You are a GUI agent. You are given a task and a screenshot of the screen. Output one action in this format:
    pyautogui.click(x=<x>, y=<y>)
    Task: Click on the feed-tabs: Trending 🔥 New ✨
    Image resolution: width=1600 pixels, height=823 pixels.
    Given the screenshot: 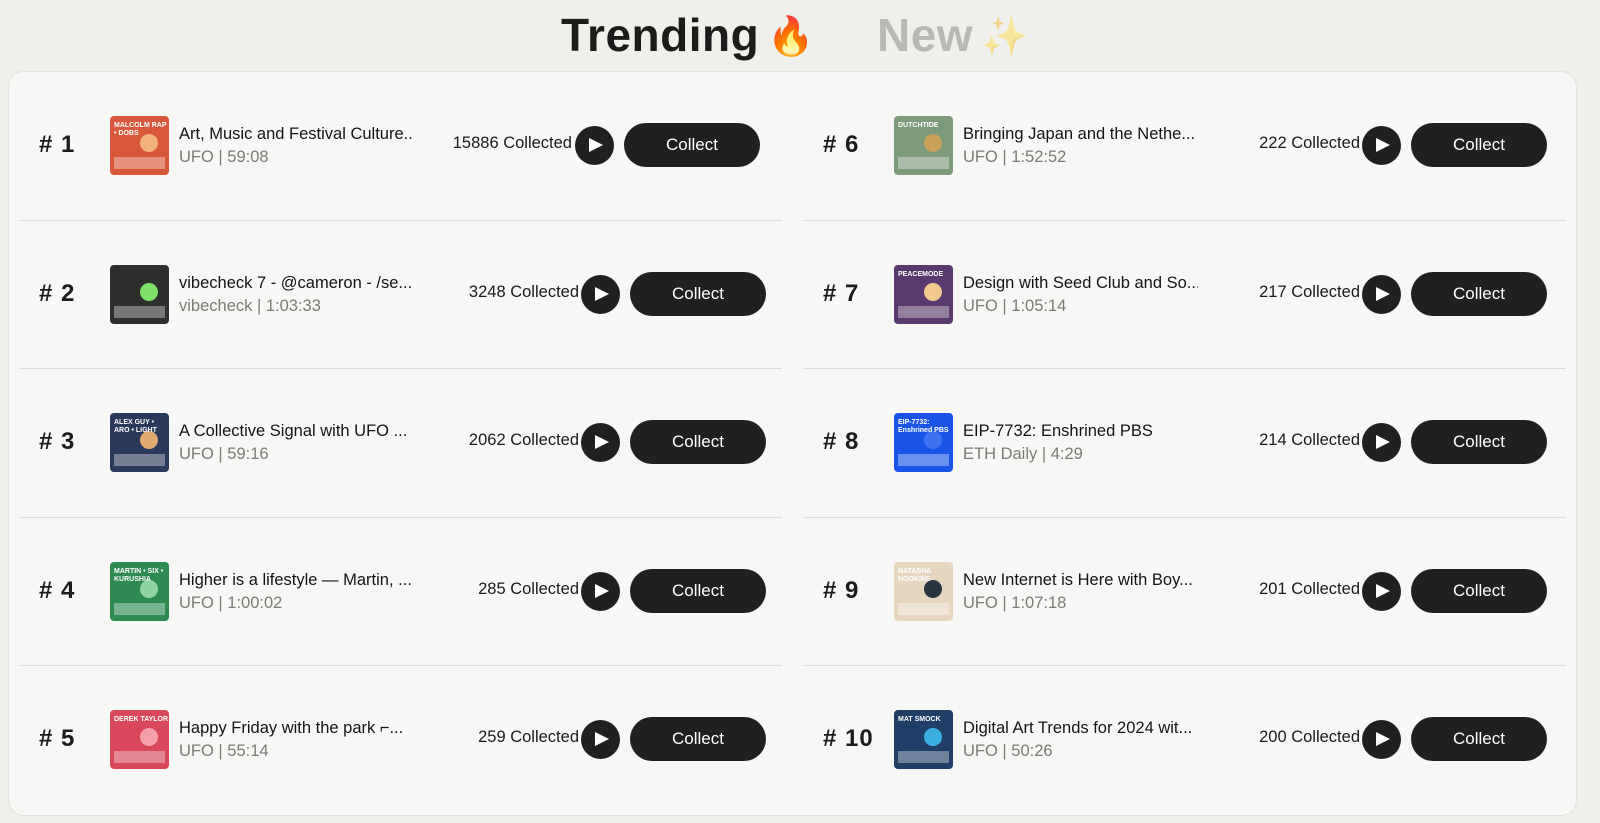 What is the action you would take?
    pyautogui.click(x=800, y=40)
    